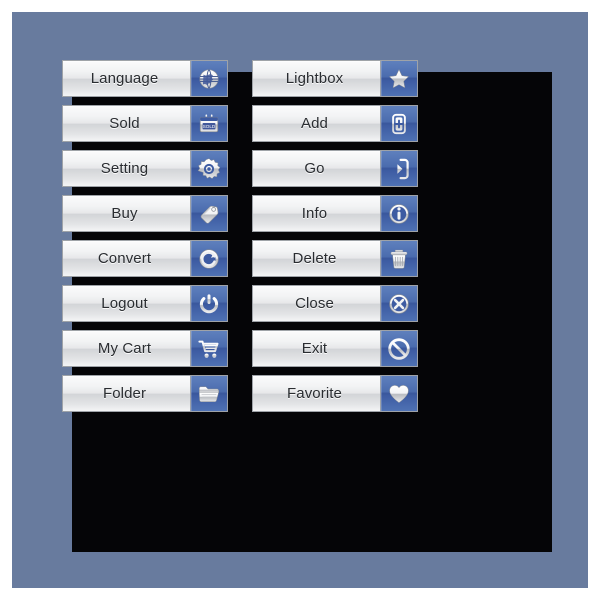  Describe the element at coordinates (314, 168) in the screenshot. I see `button-label: Go` at that location.